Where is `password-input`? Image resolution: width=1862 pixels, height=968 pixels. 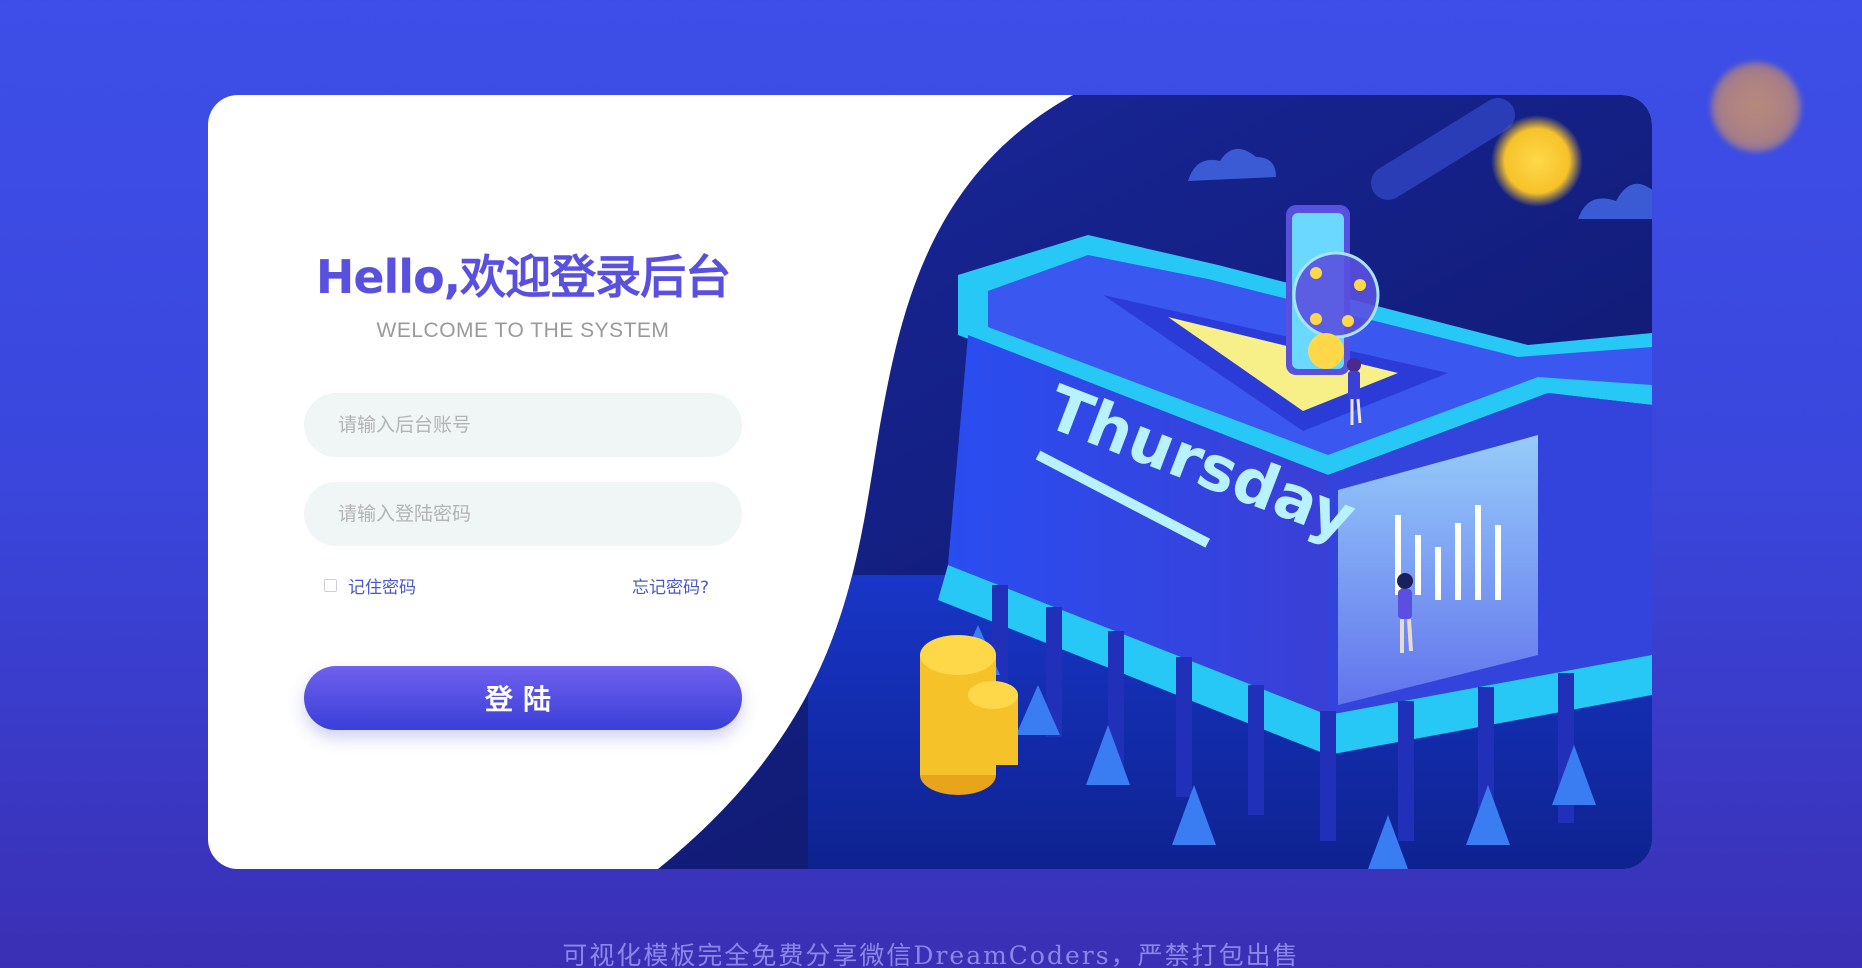
password-input is located at coordinates (523, 514).